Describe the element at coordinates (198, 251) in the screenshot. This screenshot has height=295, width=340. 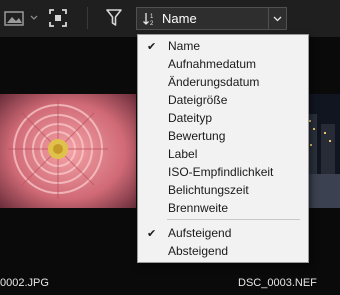
I see `menu-item-label: Absteigend` at that location.